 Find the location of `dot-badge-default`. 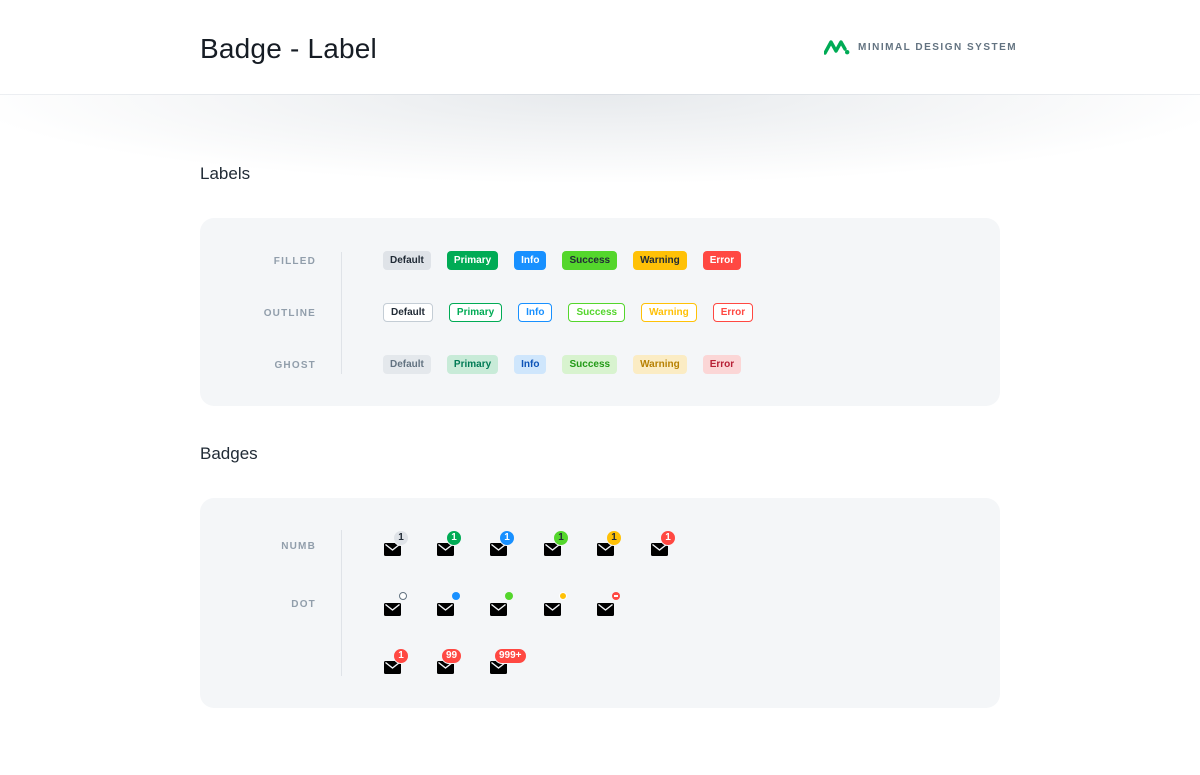

dot-badge-default is located at coordinates (399, 603).